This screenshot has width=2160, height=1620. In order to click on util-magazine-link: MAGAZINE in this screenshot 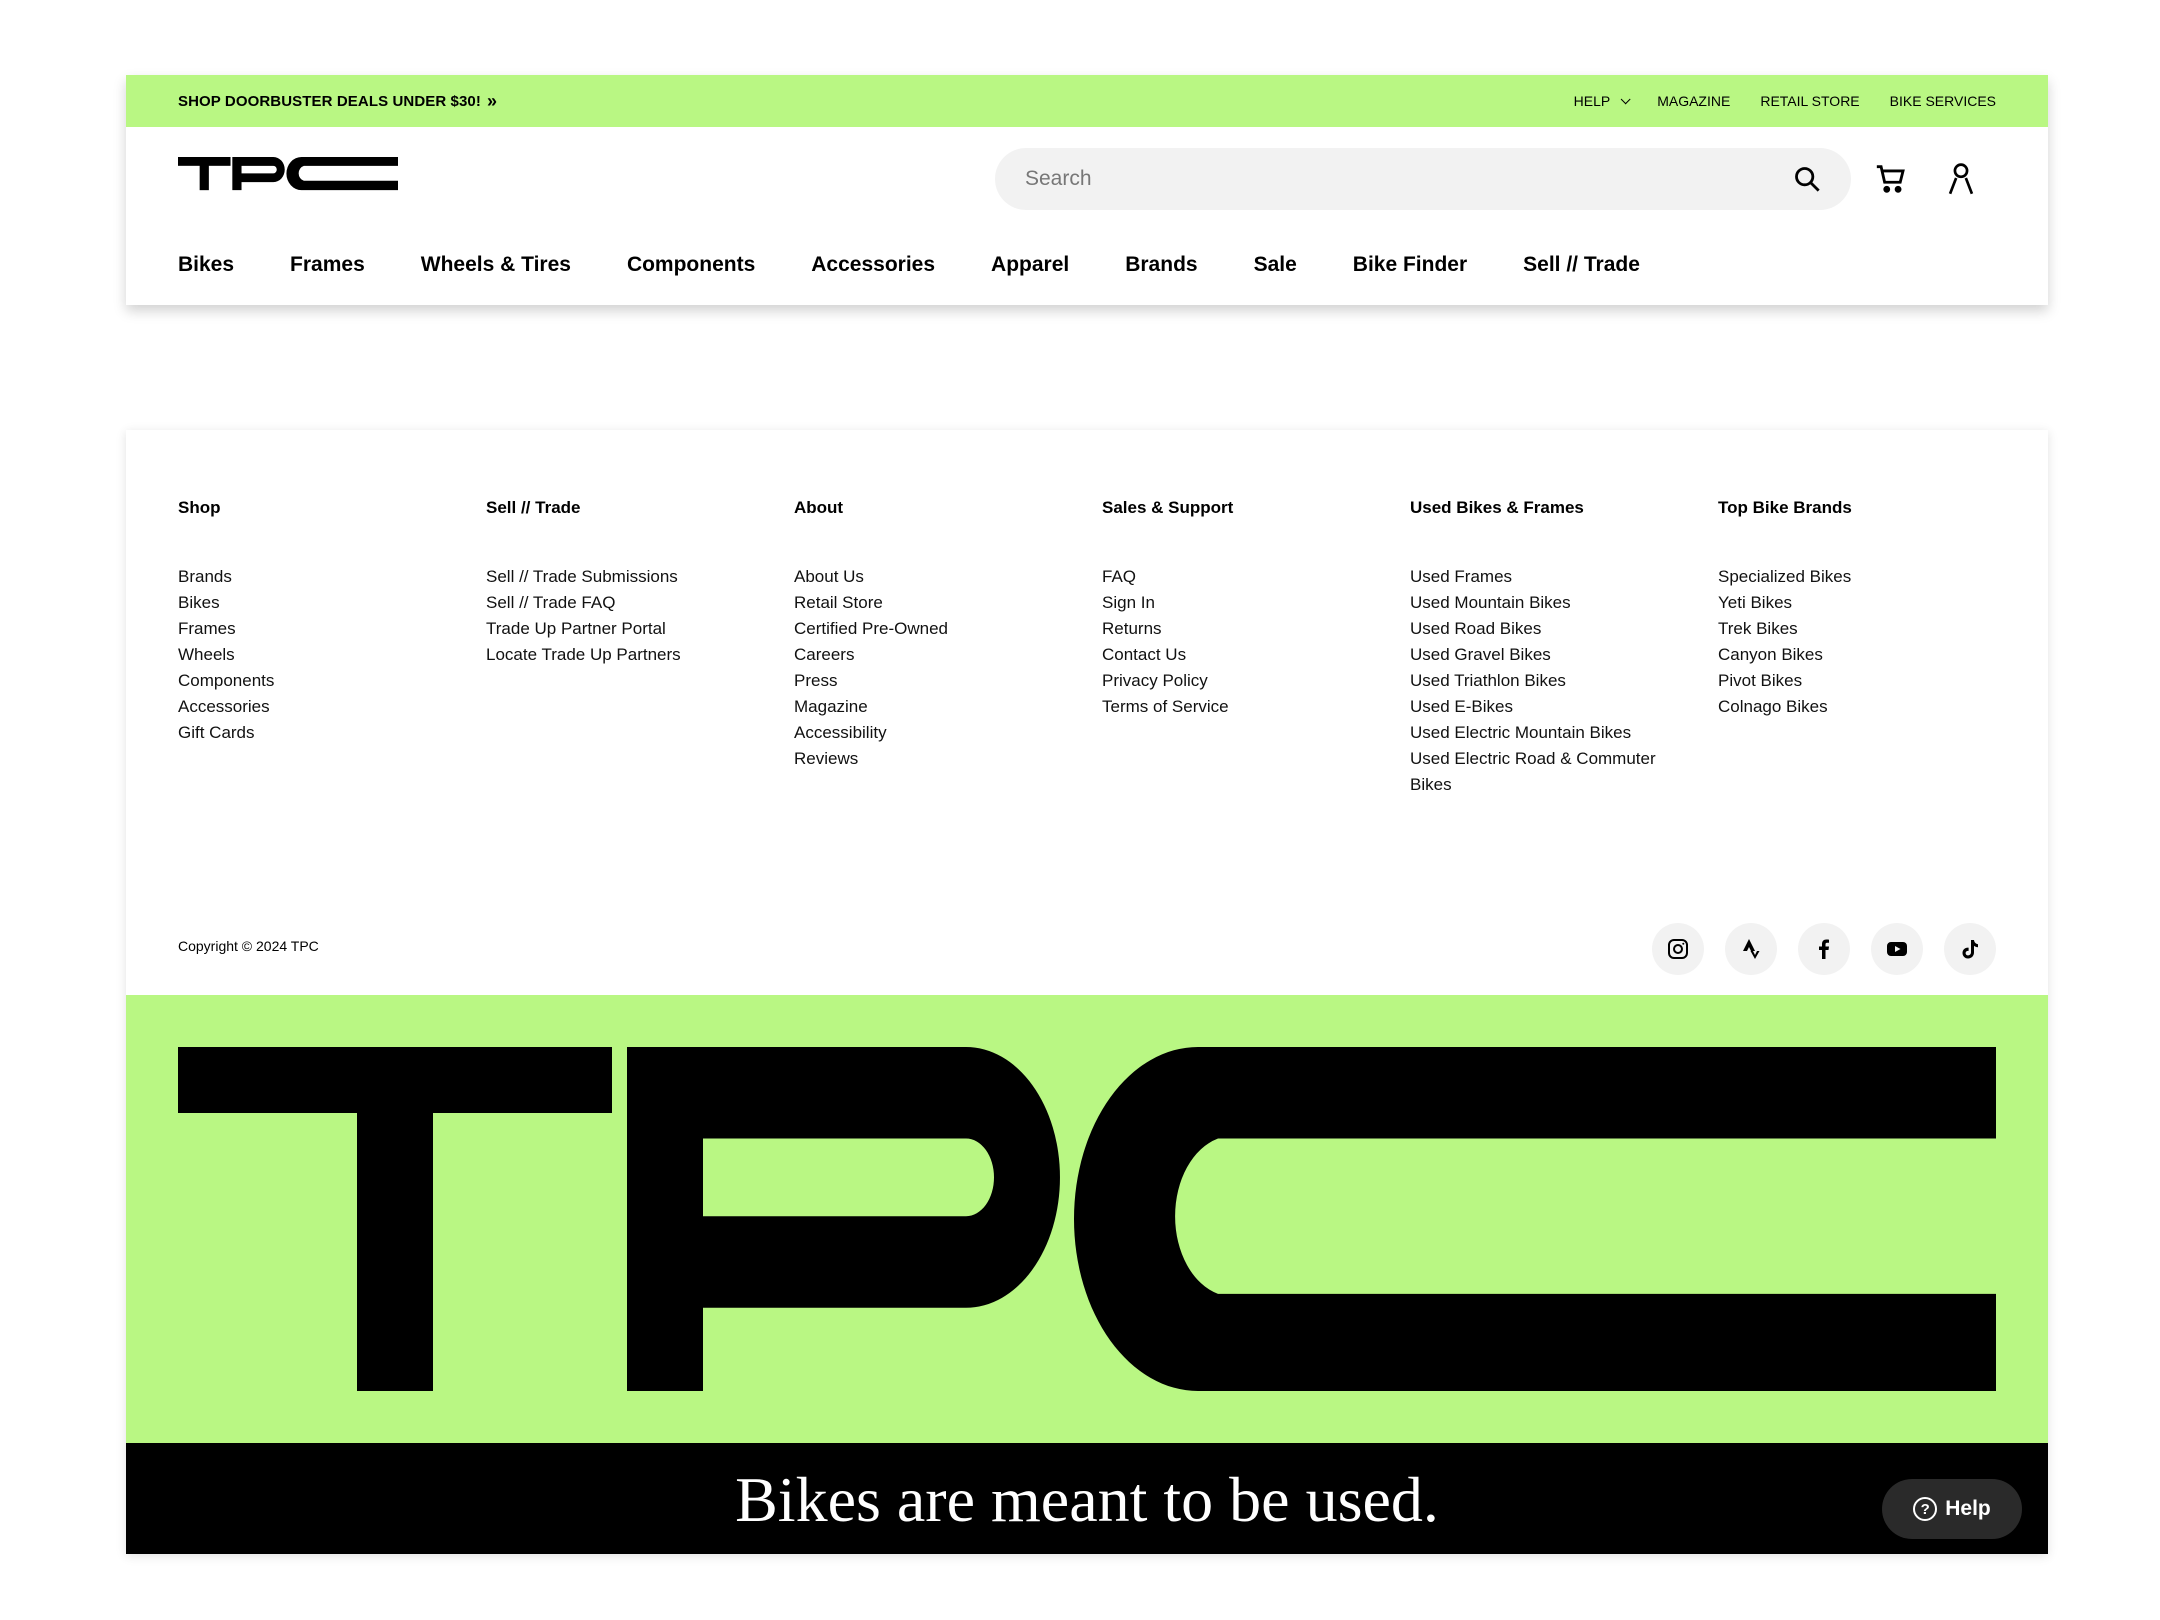, I will do `click(1693, 101)`.